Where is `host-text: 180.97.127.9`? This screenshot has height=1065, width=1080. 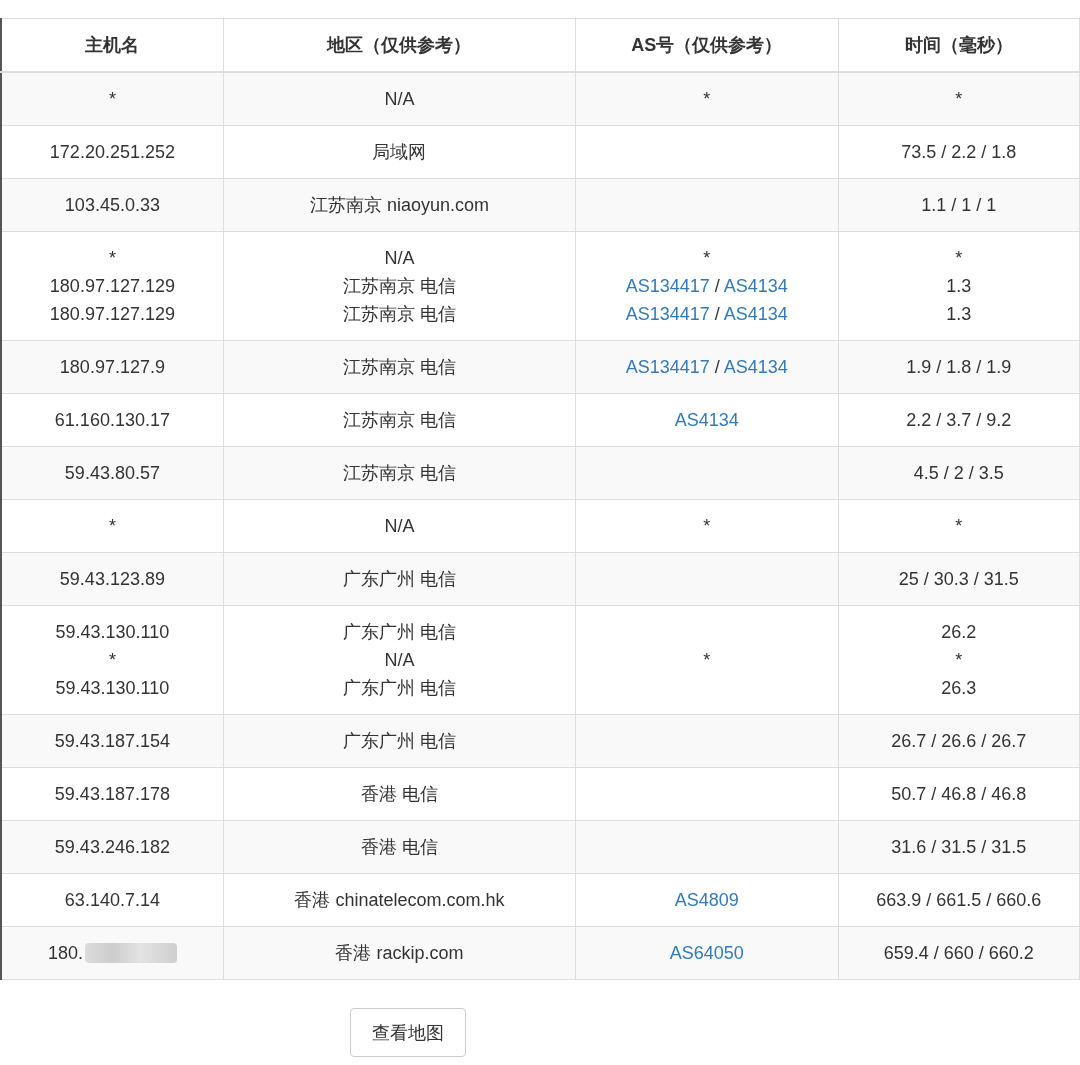 host-text: 180.97.127.9 is located at coordinates (112, 367).